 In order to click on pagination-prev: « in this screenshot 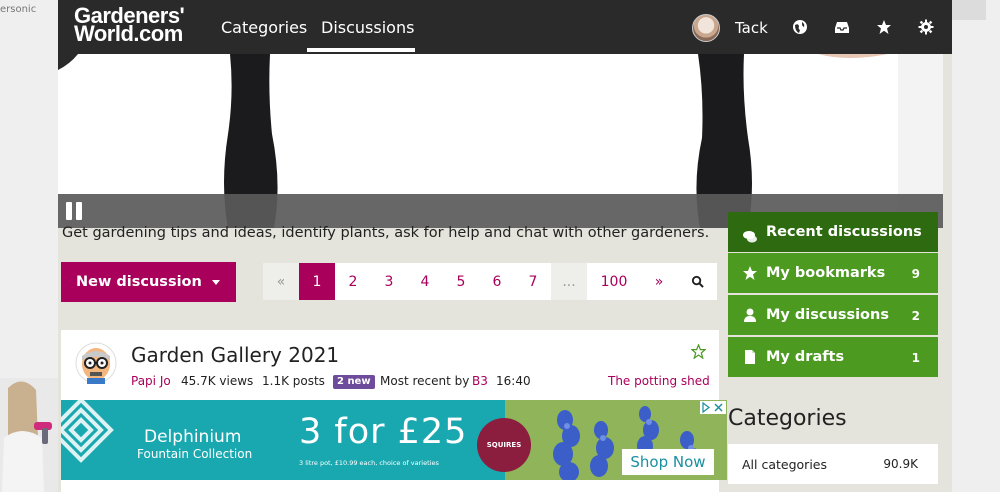, I will do `click(281, 281)`.